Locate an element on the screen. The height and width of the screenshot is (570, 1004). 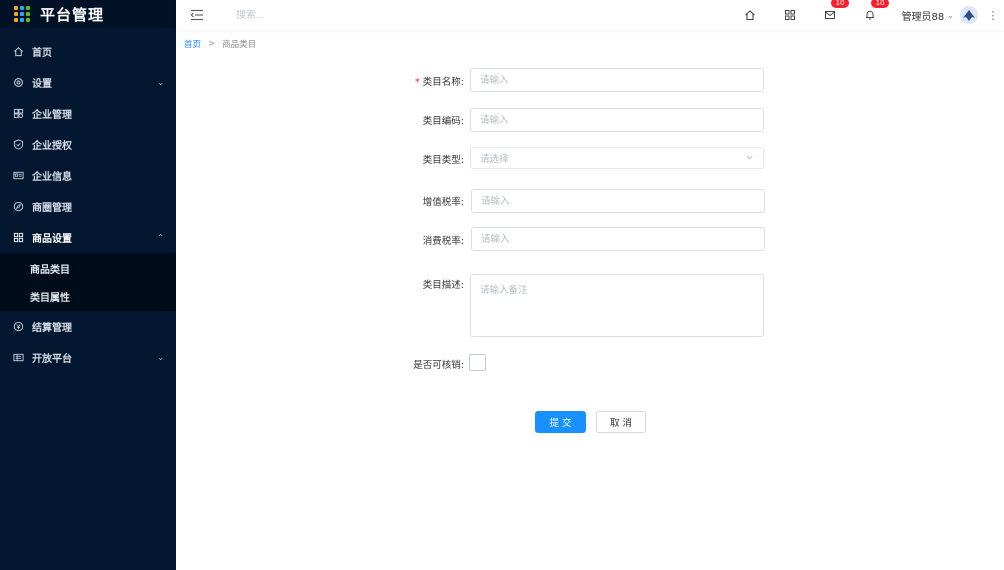
sidebar-item-open-platform: 开放平台 ⌄ is located at coordinates (88, 357).